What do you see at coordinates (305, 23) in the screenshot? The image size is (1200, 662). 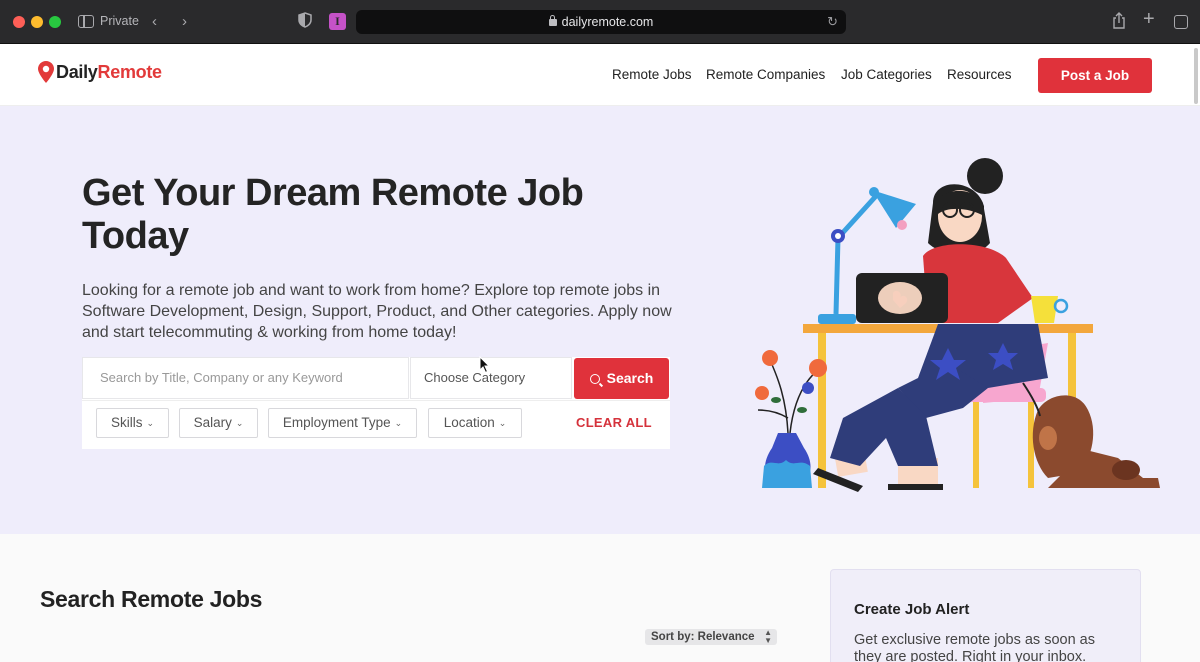 I see `shield-icon` at bounding box center [305, 23].